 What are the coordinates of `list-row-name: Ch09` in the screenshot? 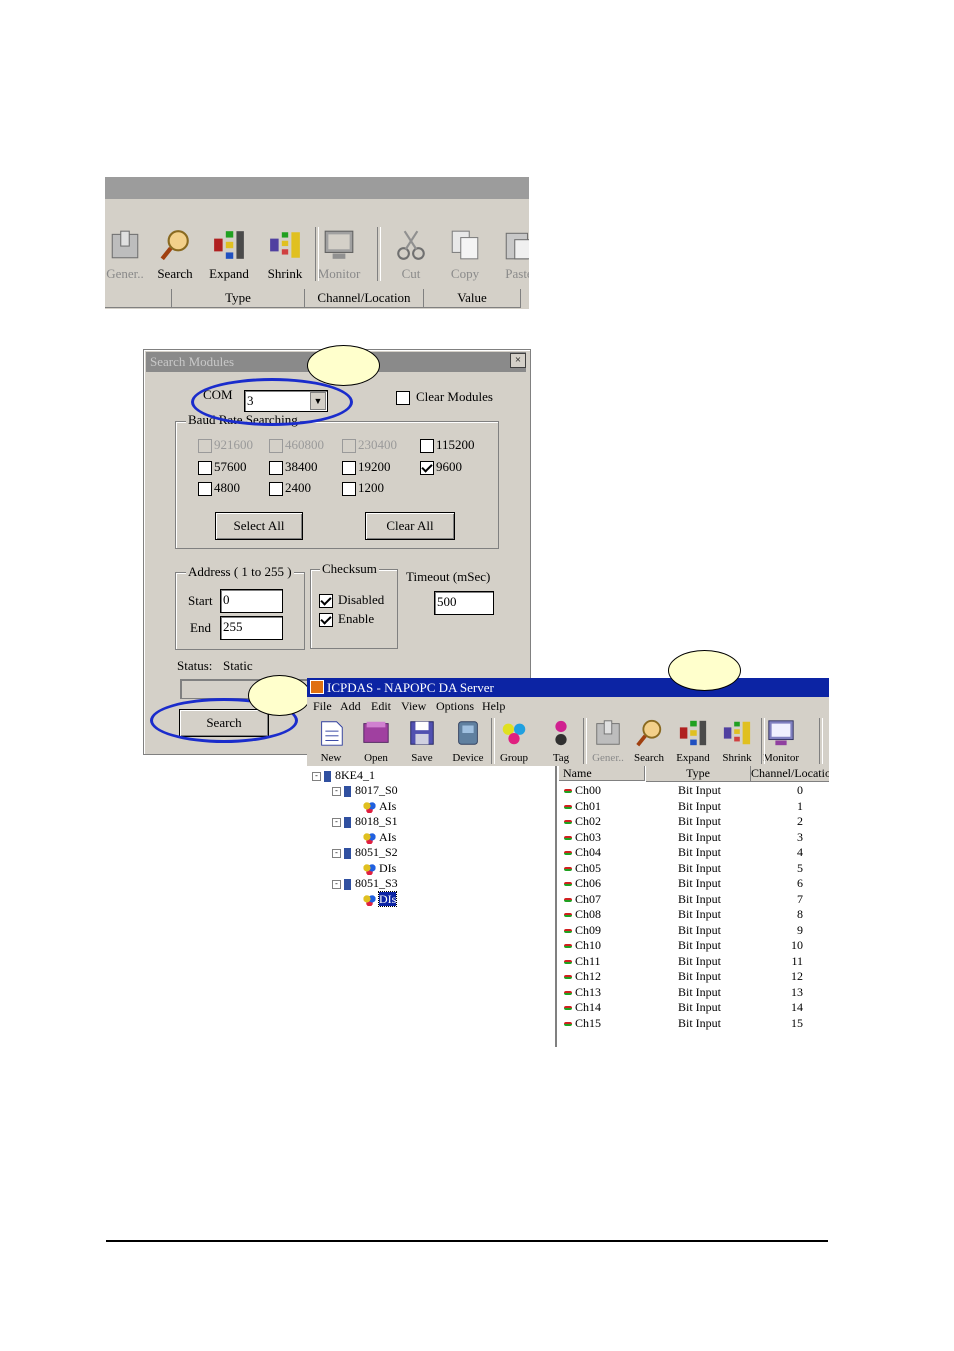 It's located at (582, 931).